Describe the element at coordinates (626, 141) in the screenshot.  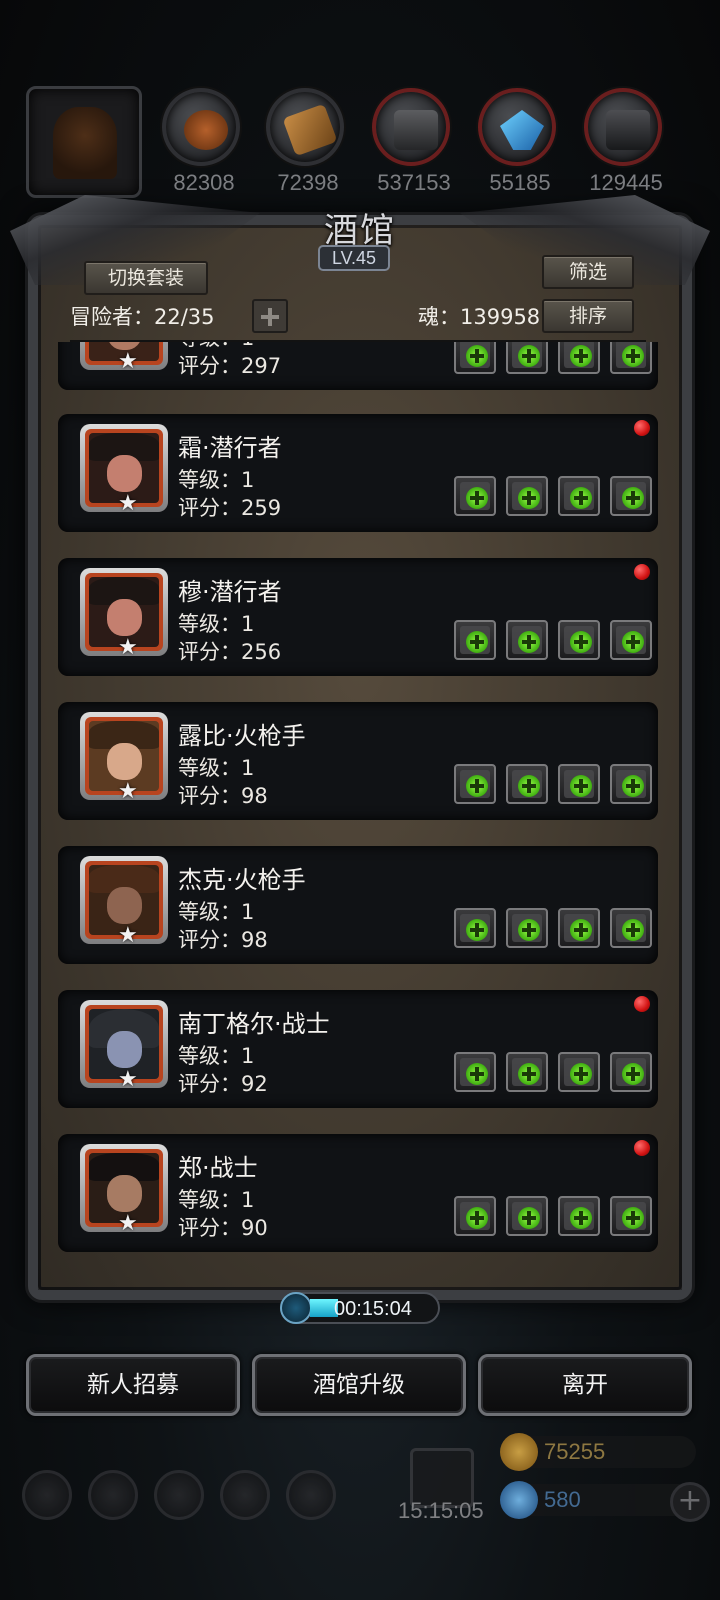
I see `resource-iron: 129445` at that location.